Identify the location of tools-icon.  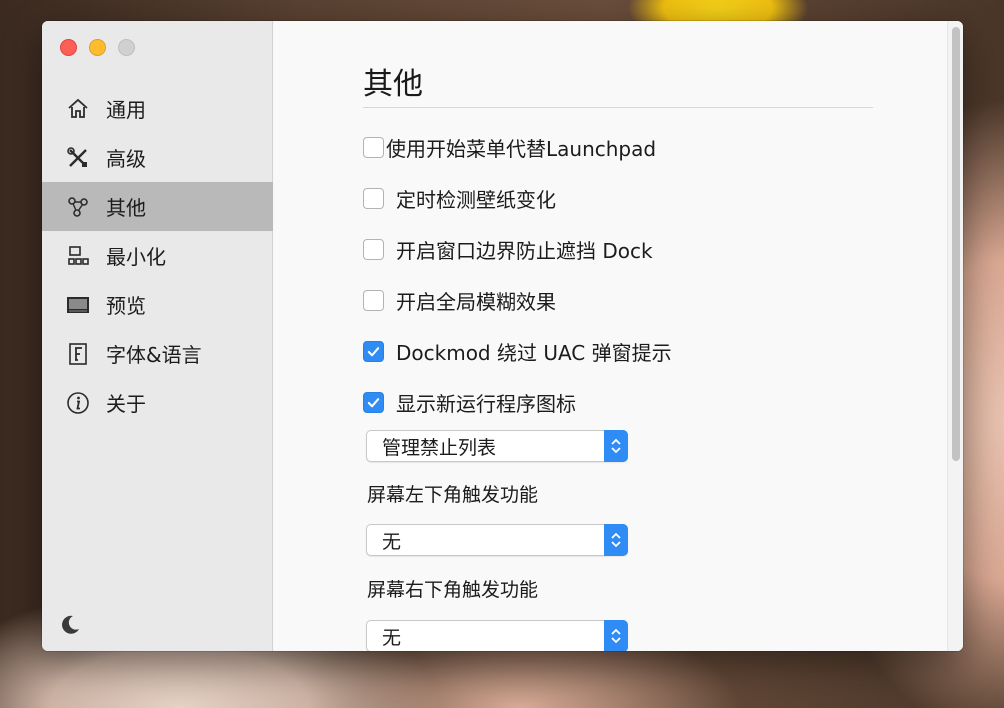
(78, 158).